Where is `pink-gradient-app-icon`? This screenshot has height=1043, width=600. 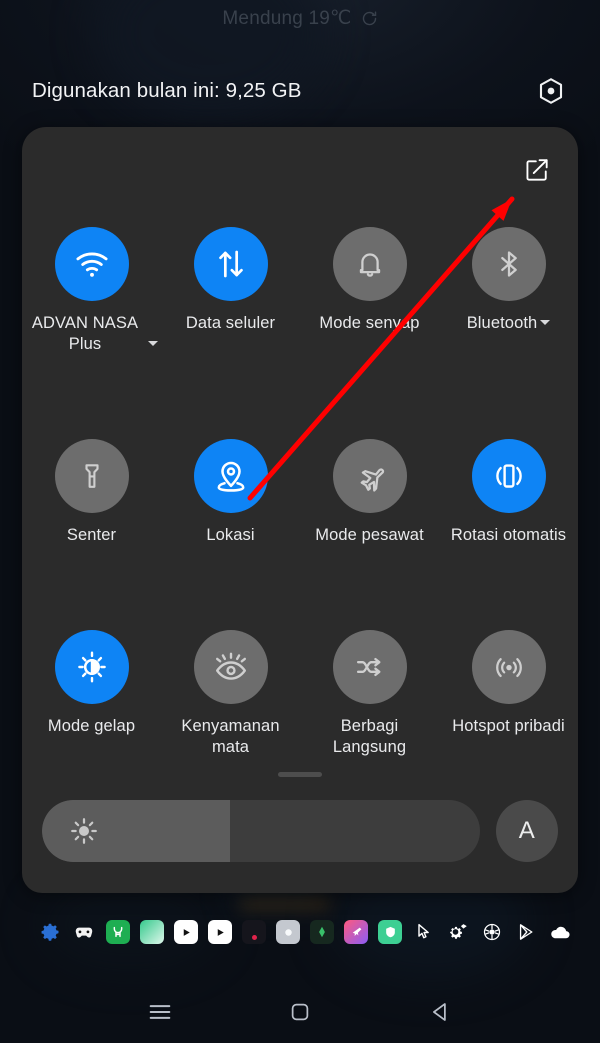
pink-gradient-app-icon is located at coordinates (356, 932).